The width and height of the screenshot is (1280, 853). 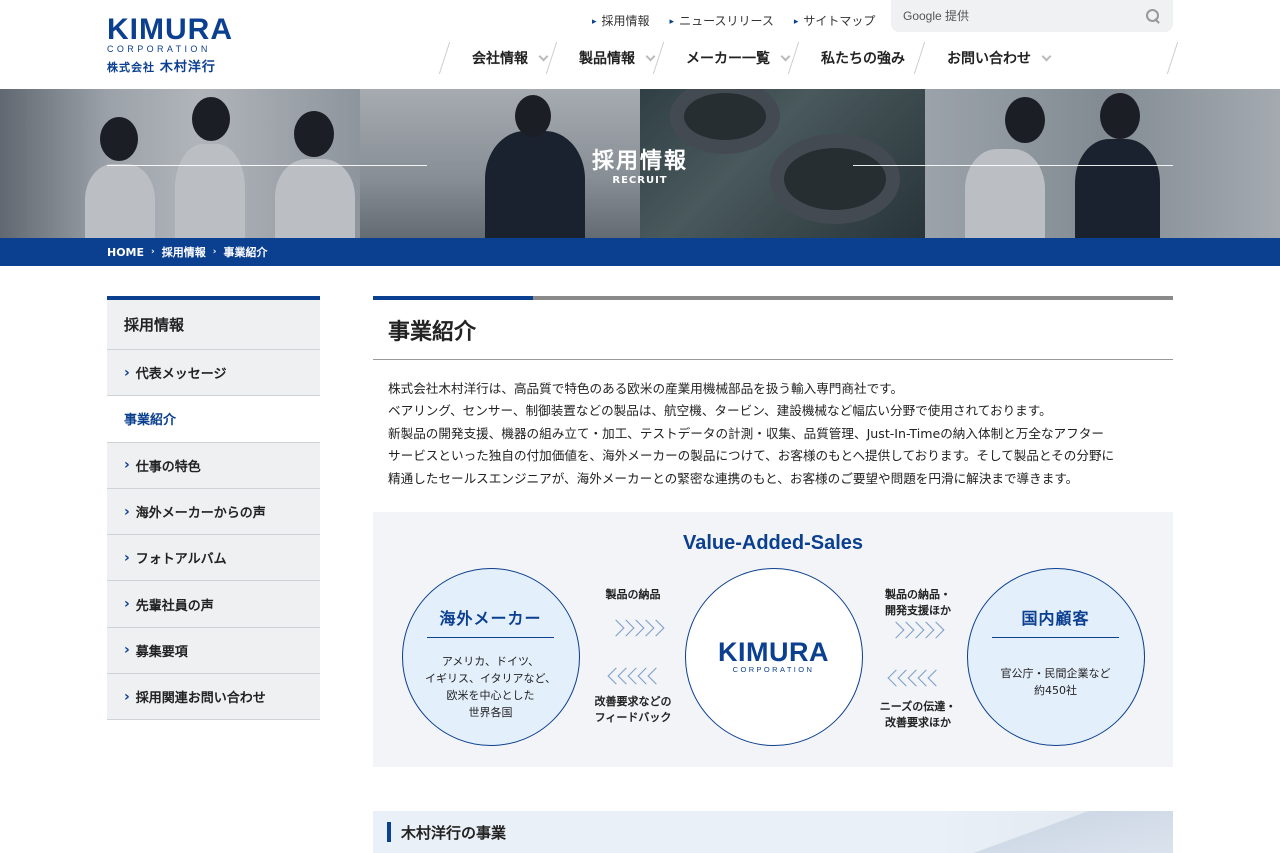 What do you see at coordinates (722, 20) in the screenshot?
I see `util-link-news: ニュースリリース` at bounding box center [722, 20].